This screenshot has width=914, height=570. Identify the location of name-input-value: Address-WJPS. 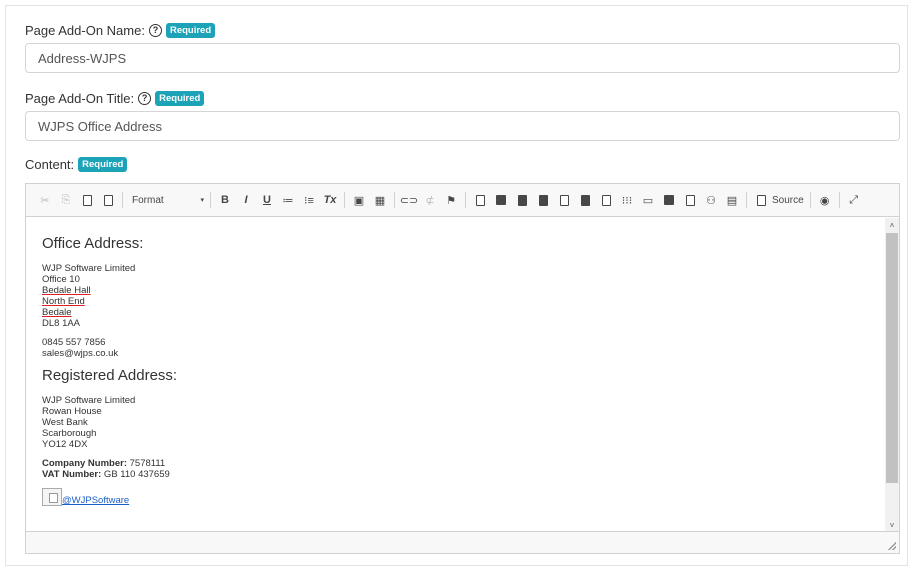
(82, 58).